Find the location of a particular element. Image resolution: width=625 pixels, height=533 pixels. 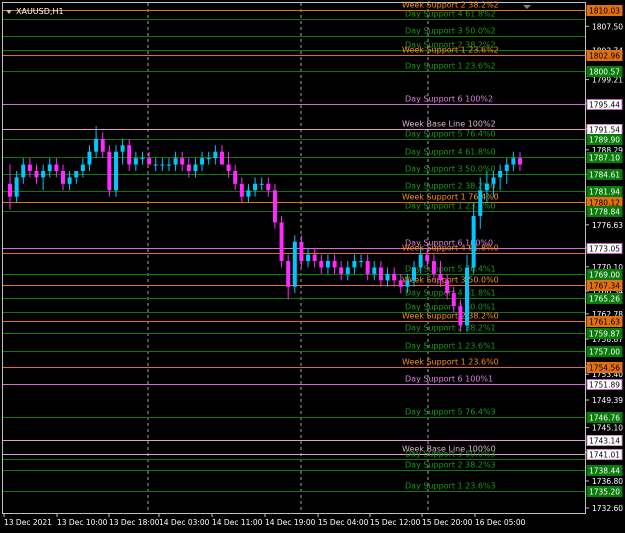

level-label: Day Support 6 100%1 is located at coordinates (449, 379).